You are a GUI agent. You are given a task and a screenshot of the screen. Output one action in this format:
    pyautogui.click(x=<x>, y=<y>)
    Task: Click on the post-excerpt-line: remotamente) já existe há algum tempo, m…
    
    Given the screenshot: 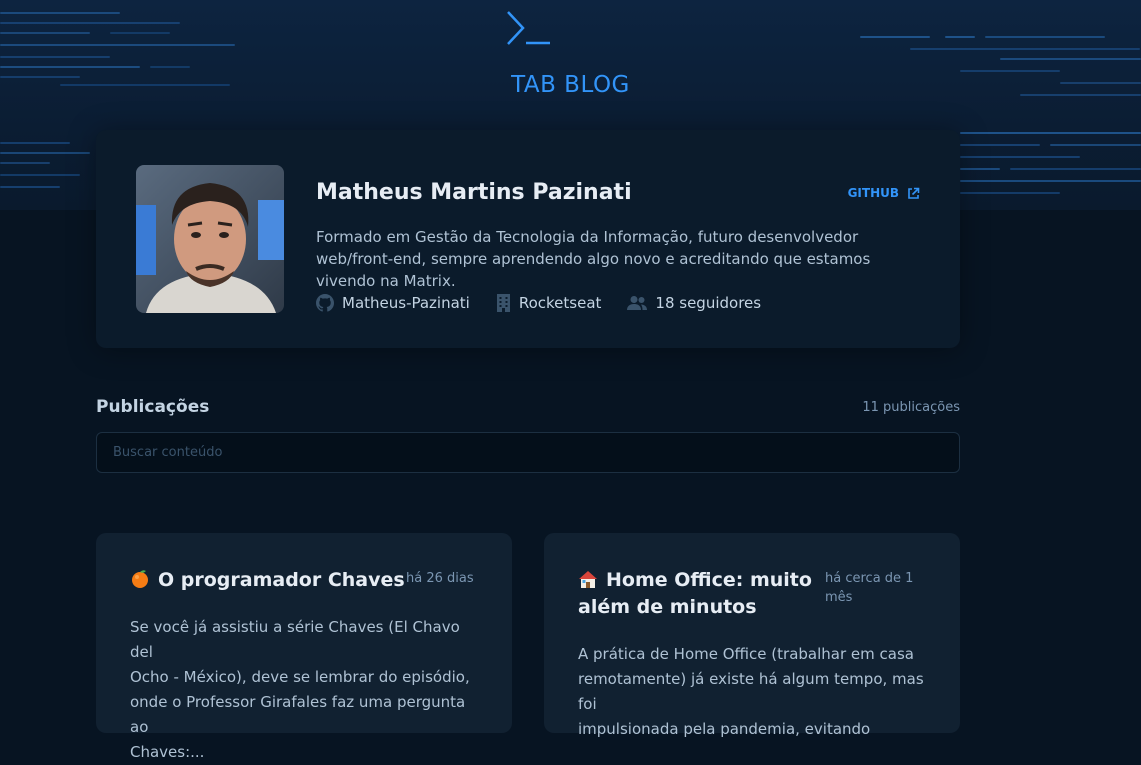 What is the action you would take?
    pyautogui.click(x=751, y=691)
    